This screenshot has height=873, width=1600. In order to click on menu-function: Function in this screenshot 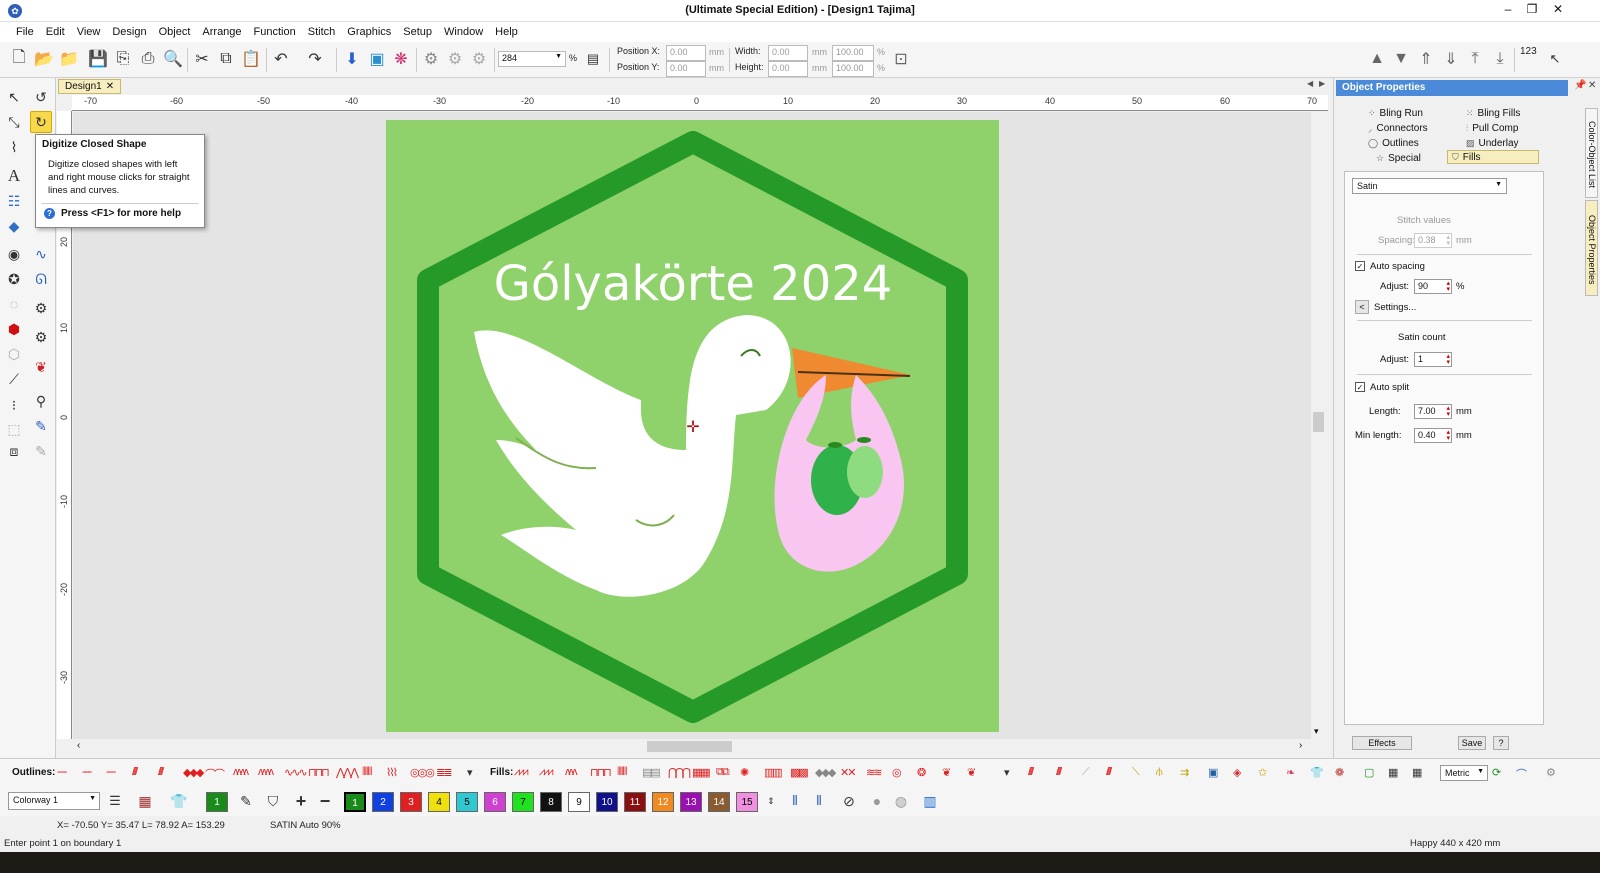, I will do `click(275, 32)`.